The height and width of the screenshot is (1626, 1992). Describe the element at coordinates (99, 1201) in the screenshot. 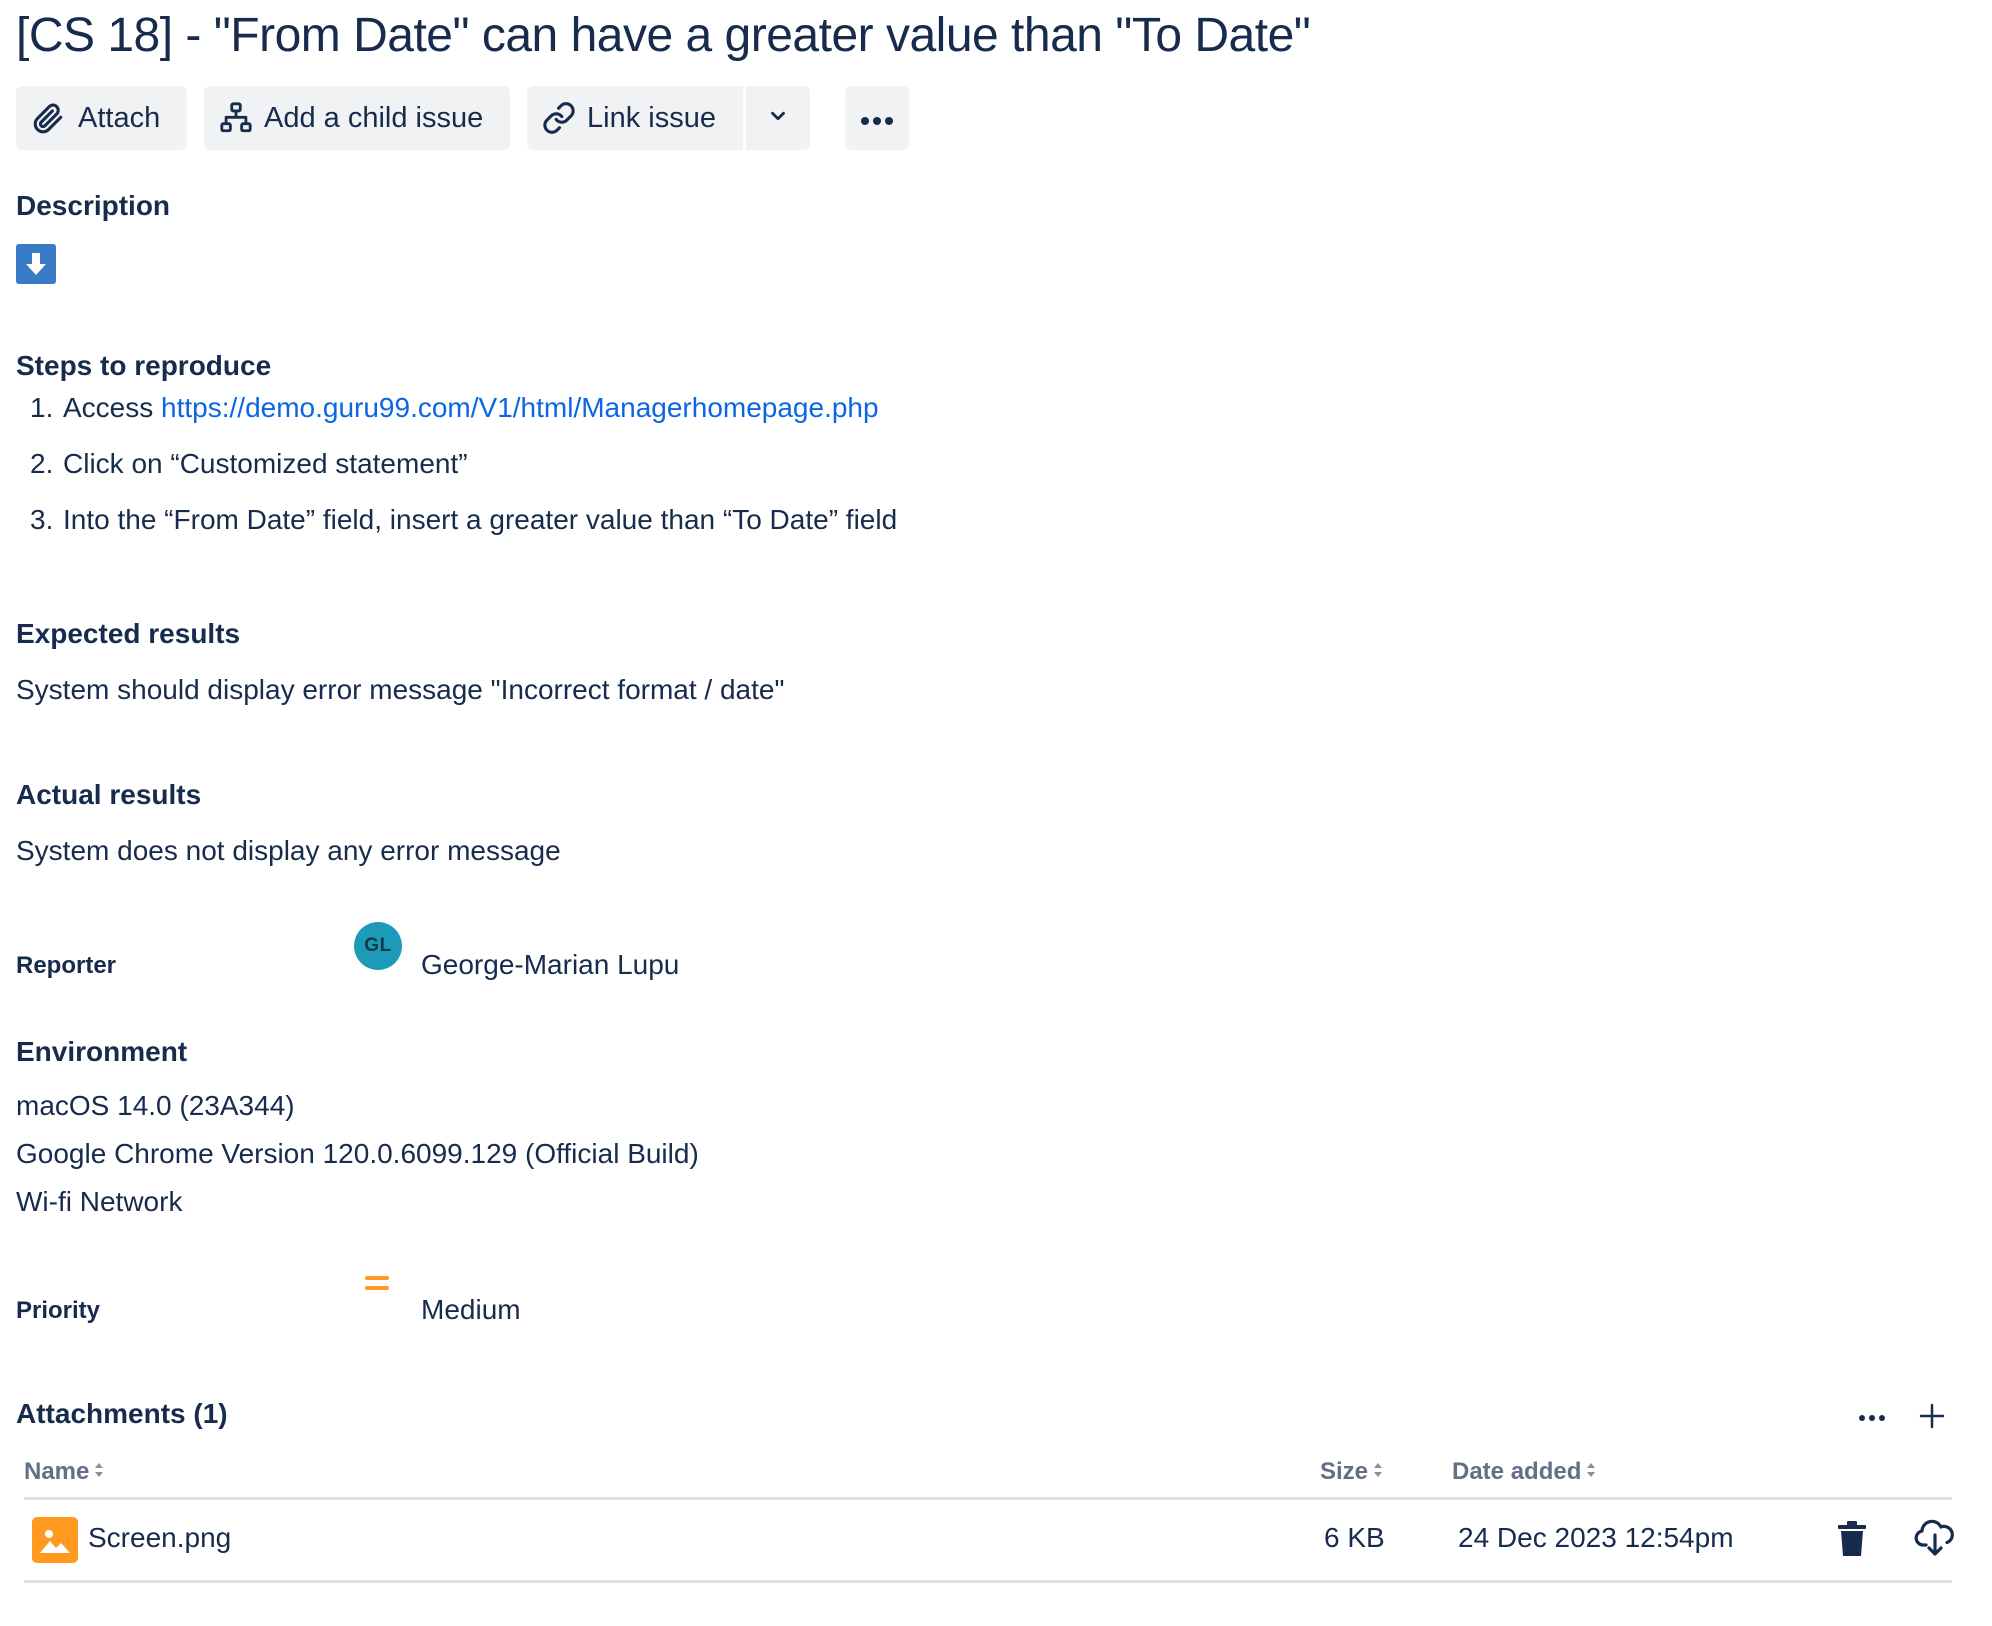

I see `environment-line: Wi-fi Network` at that location.